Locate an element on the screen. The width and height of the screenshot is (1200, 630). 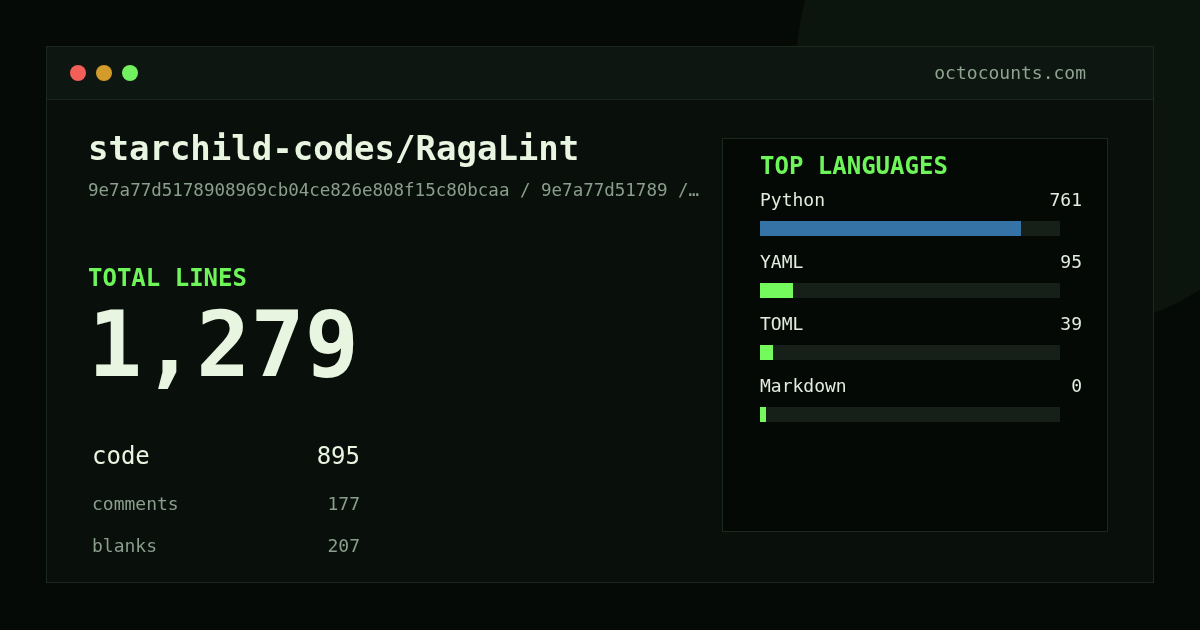
language-name: TOML is located at coordinates (782, 324).